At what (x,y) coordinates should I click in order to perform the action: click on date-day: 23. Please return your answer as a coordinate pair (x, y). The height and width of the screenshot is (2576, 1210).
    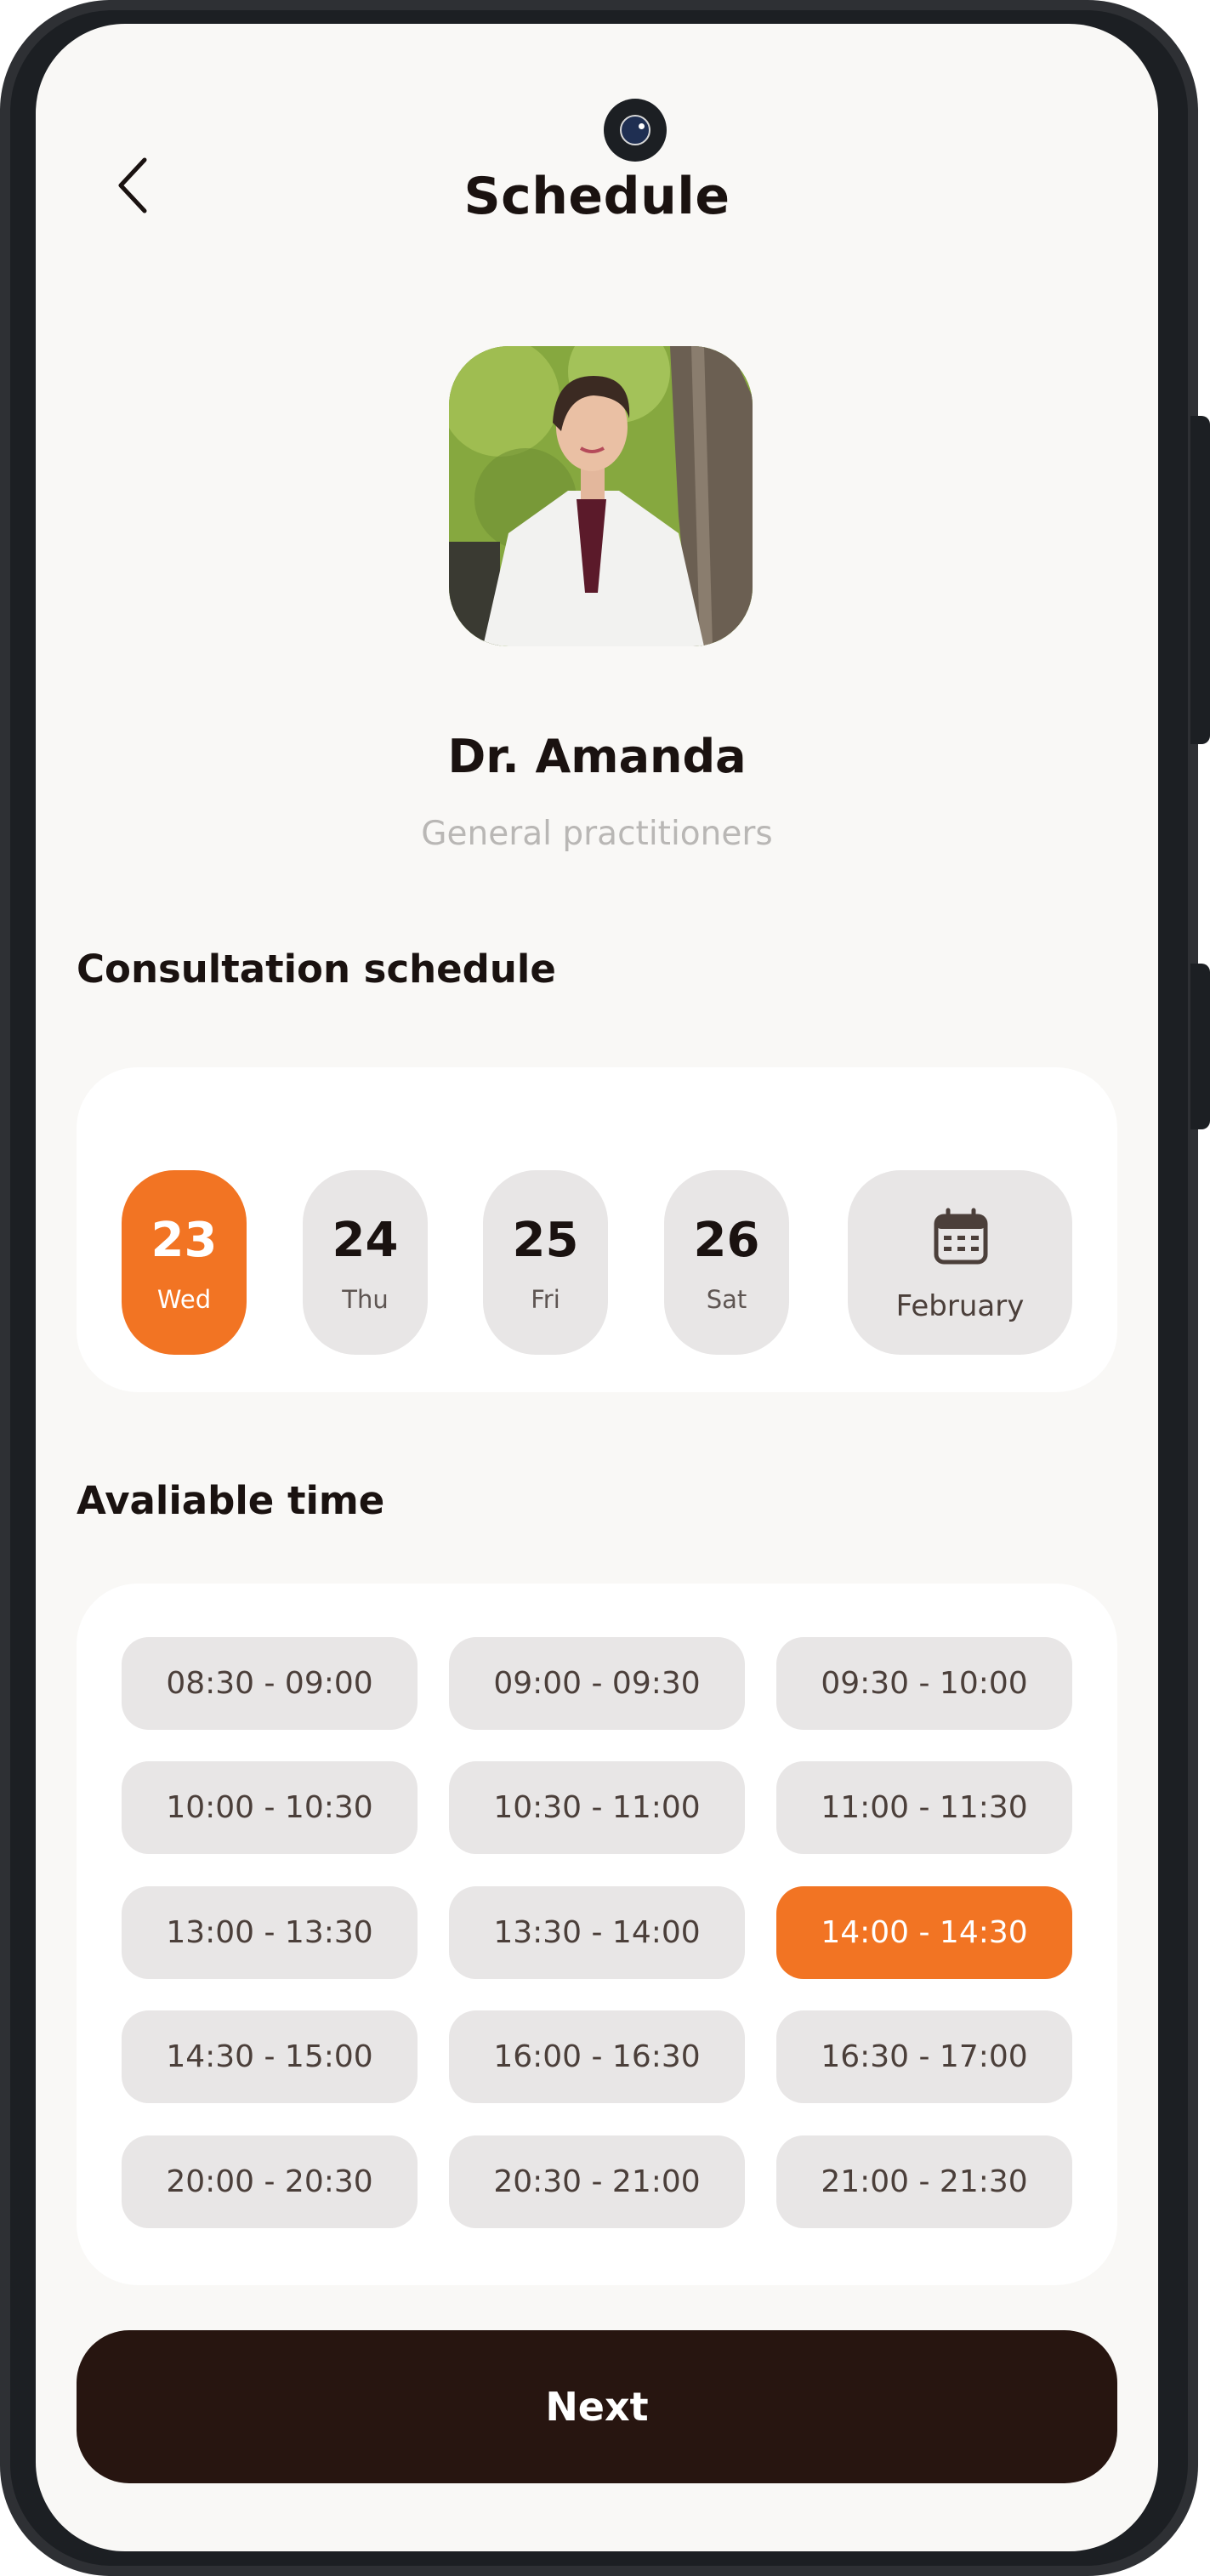
    Looking at the image, I should click on (184, 1240).